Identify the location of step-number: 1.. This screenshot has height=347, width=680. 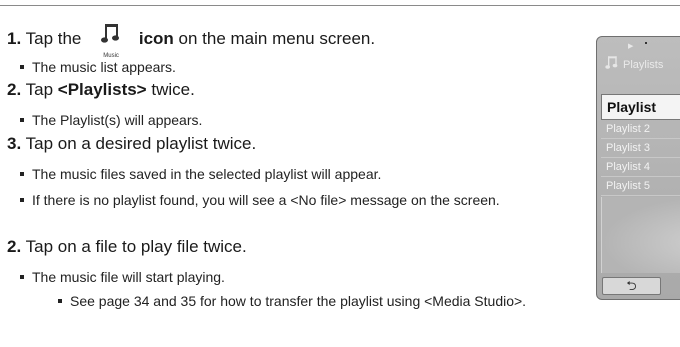
(14, 38).